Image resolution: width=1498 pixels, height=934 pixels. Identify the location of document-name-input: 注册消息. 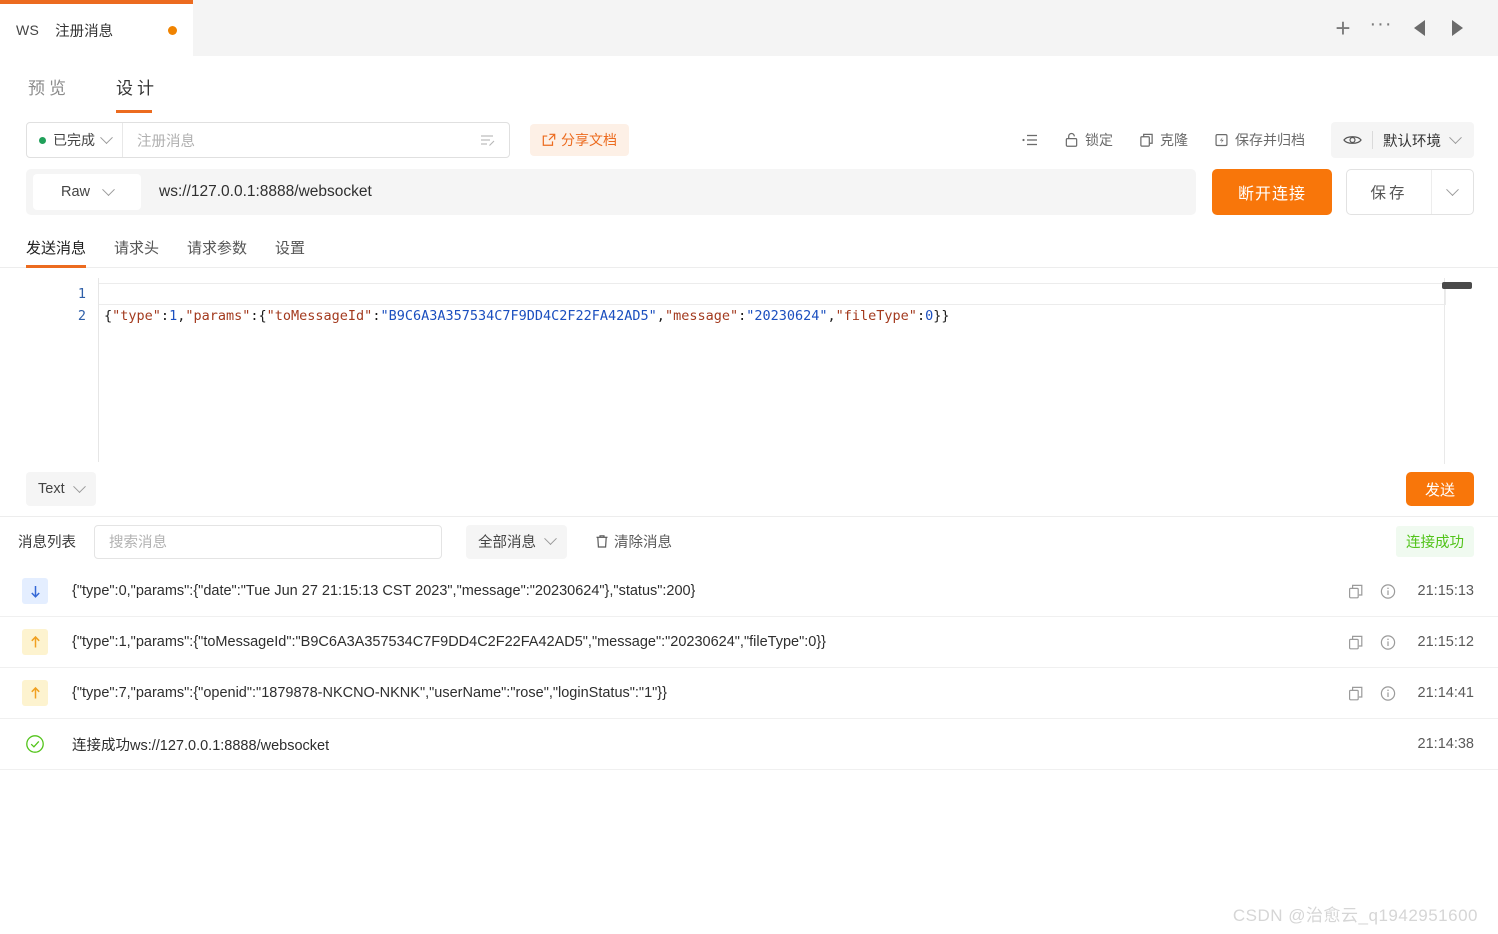
(316, 140).